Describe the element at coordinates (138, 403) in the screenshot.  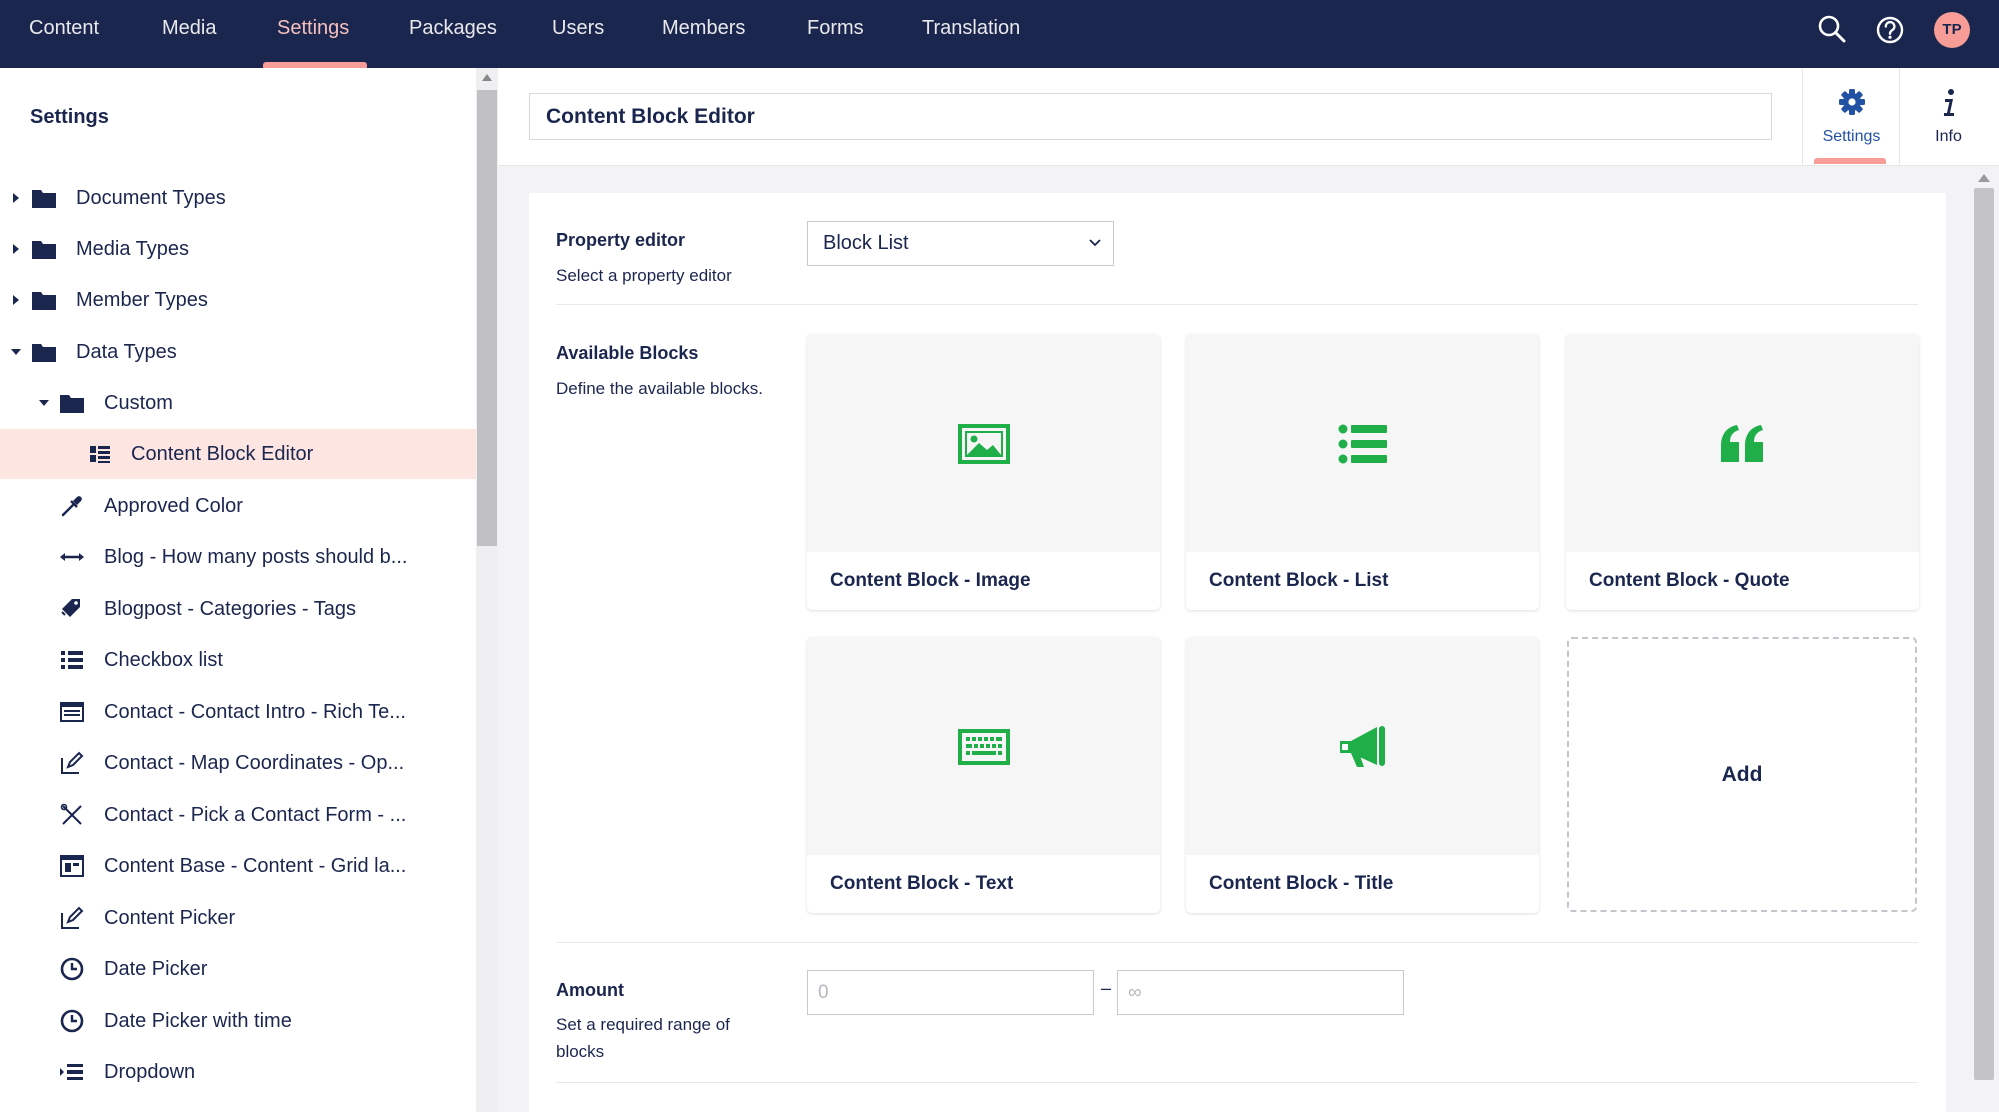
I see `tree-item-label: Custom` at that location.